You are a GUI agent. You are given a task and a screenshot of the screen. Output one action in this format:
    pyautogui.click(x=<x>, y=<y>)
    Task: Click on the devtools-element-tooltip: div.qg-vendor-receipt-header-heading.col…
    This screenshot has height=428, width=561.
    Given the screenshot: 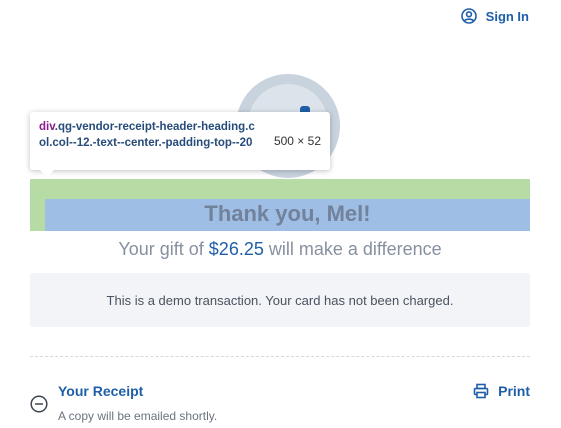 What is the action you would take?
    pyautogui.click(x=180, y=144)
    